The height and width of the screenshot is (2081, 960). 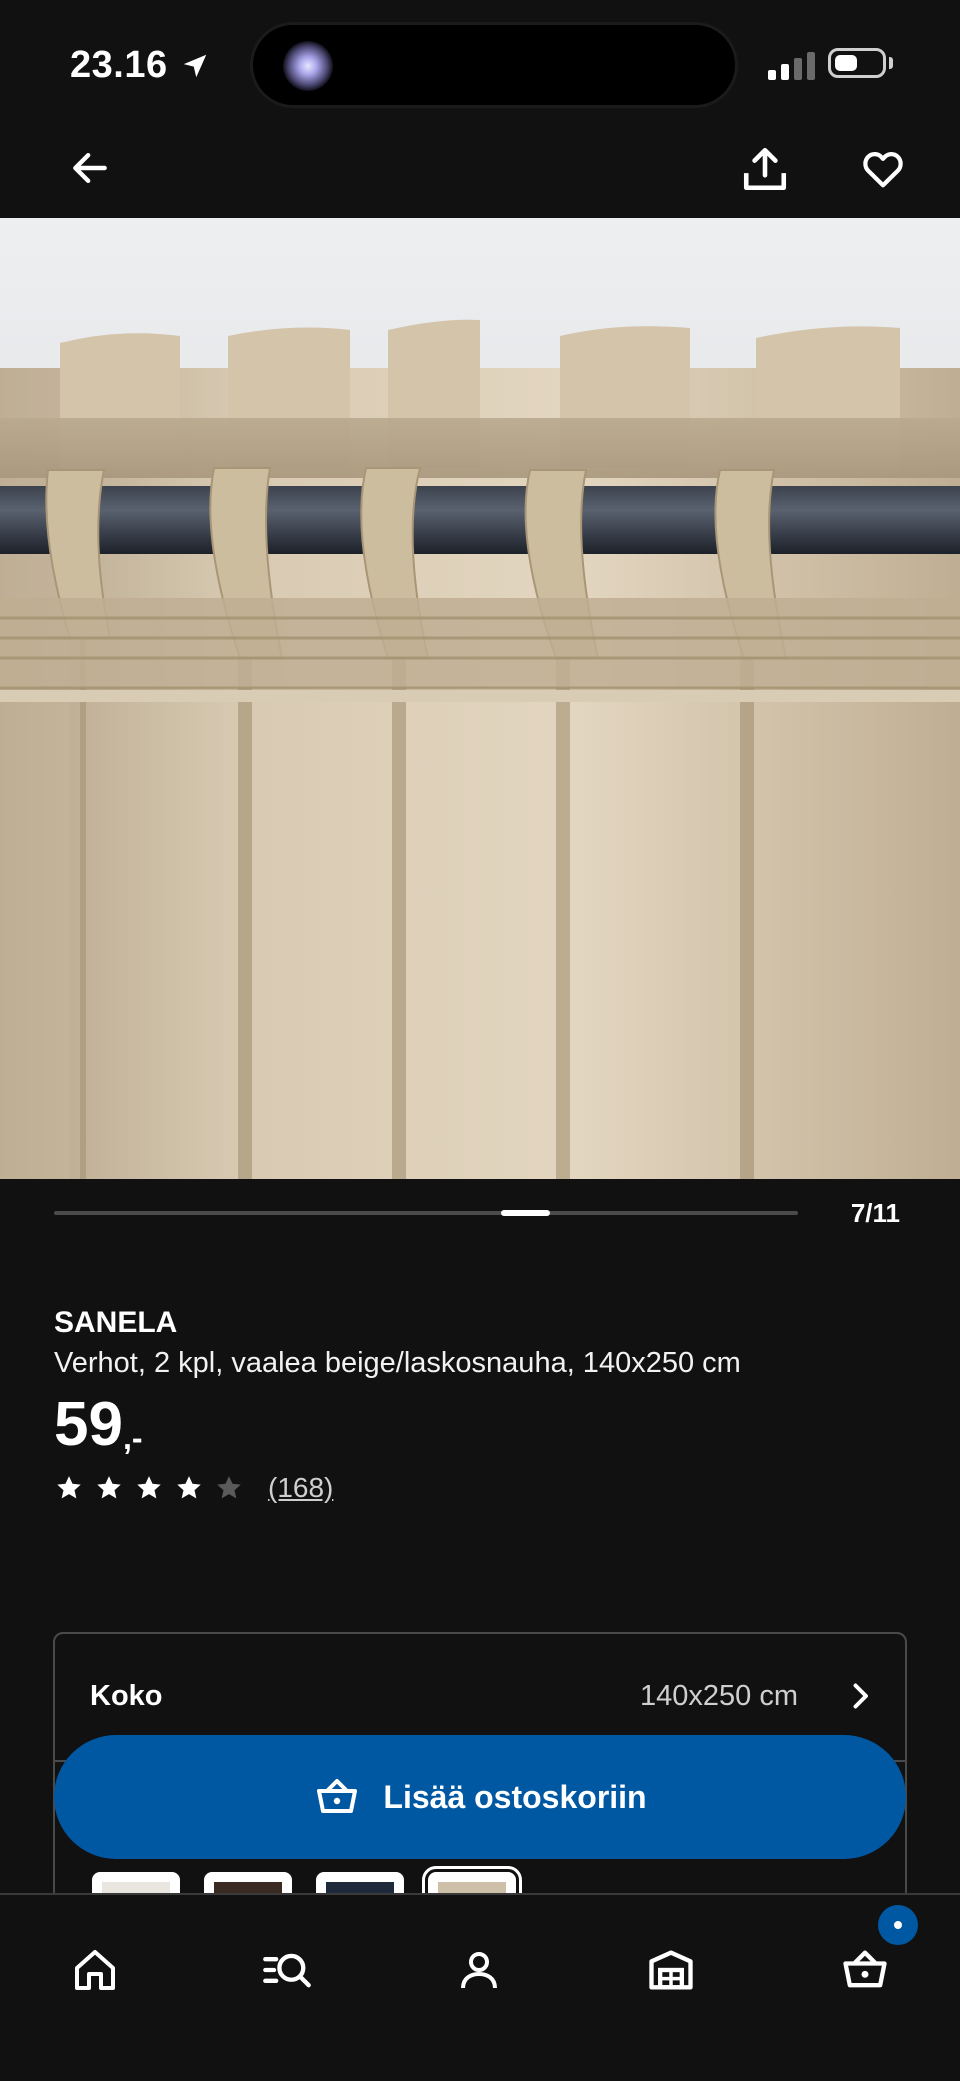 I want to click on basket-icon, so click(x=337, y=1796).